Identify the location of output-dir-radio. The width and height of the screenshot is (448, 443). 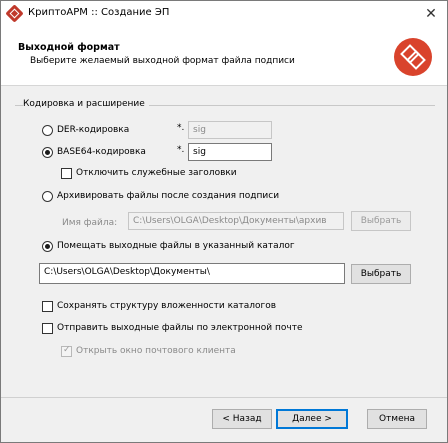
(47, 246).